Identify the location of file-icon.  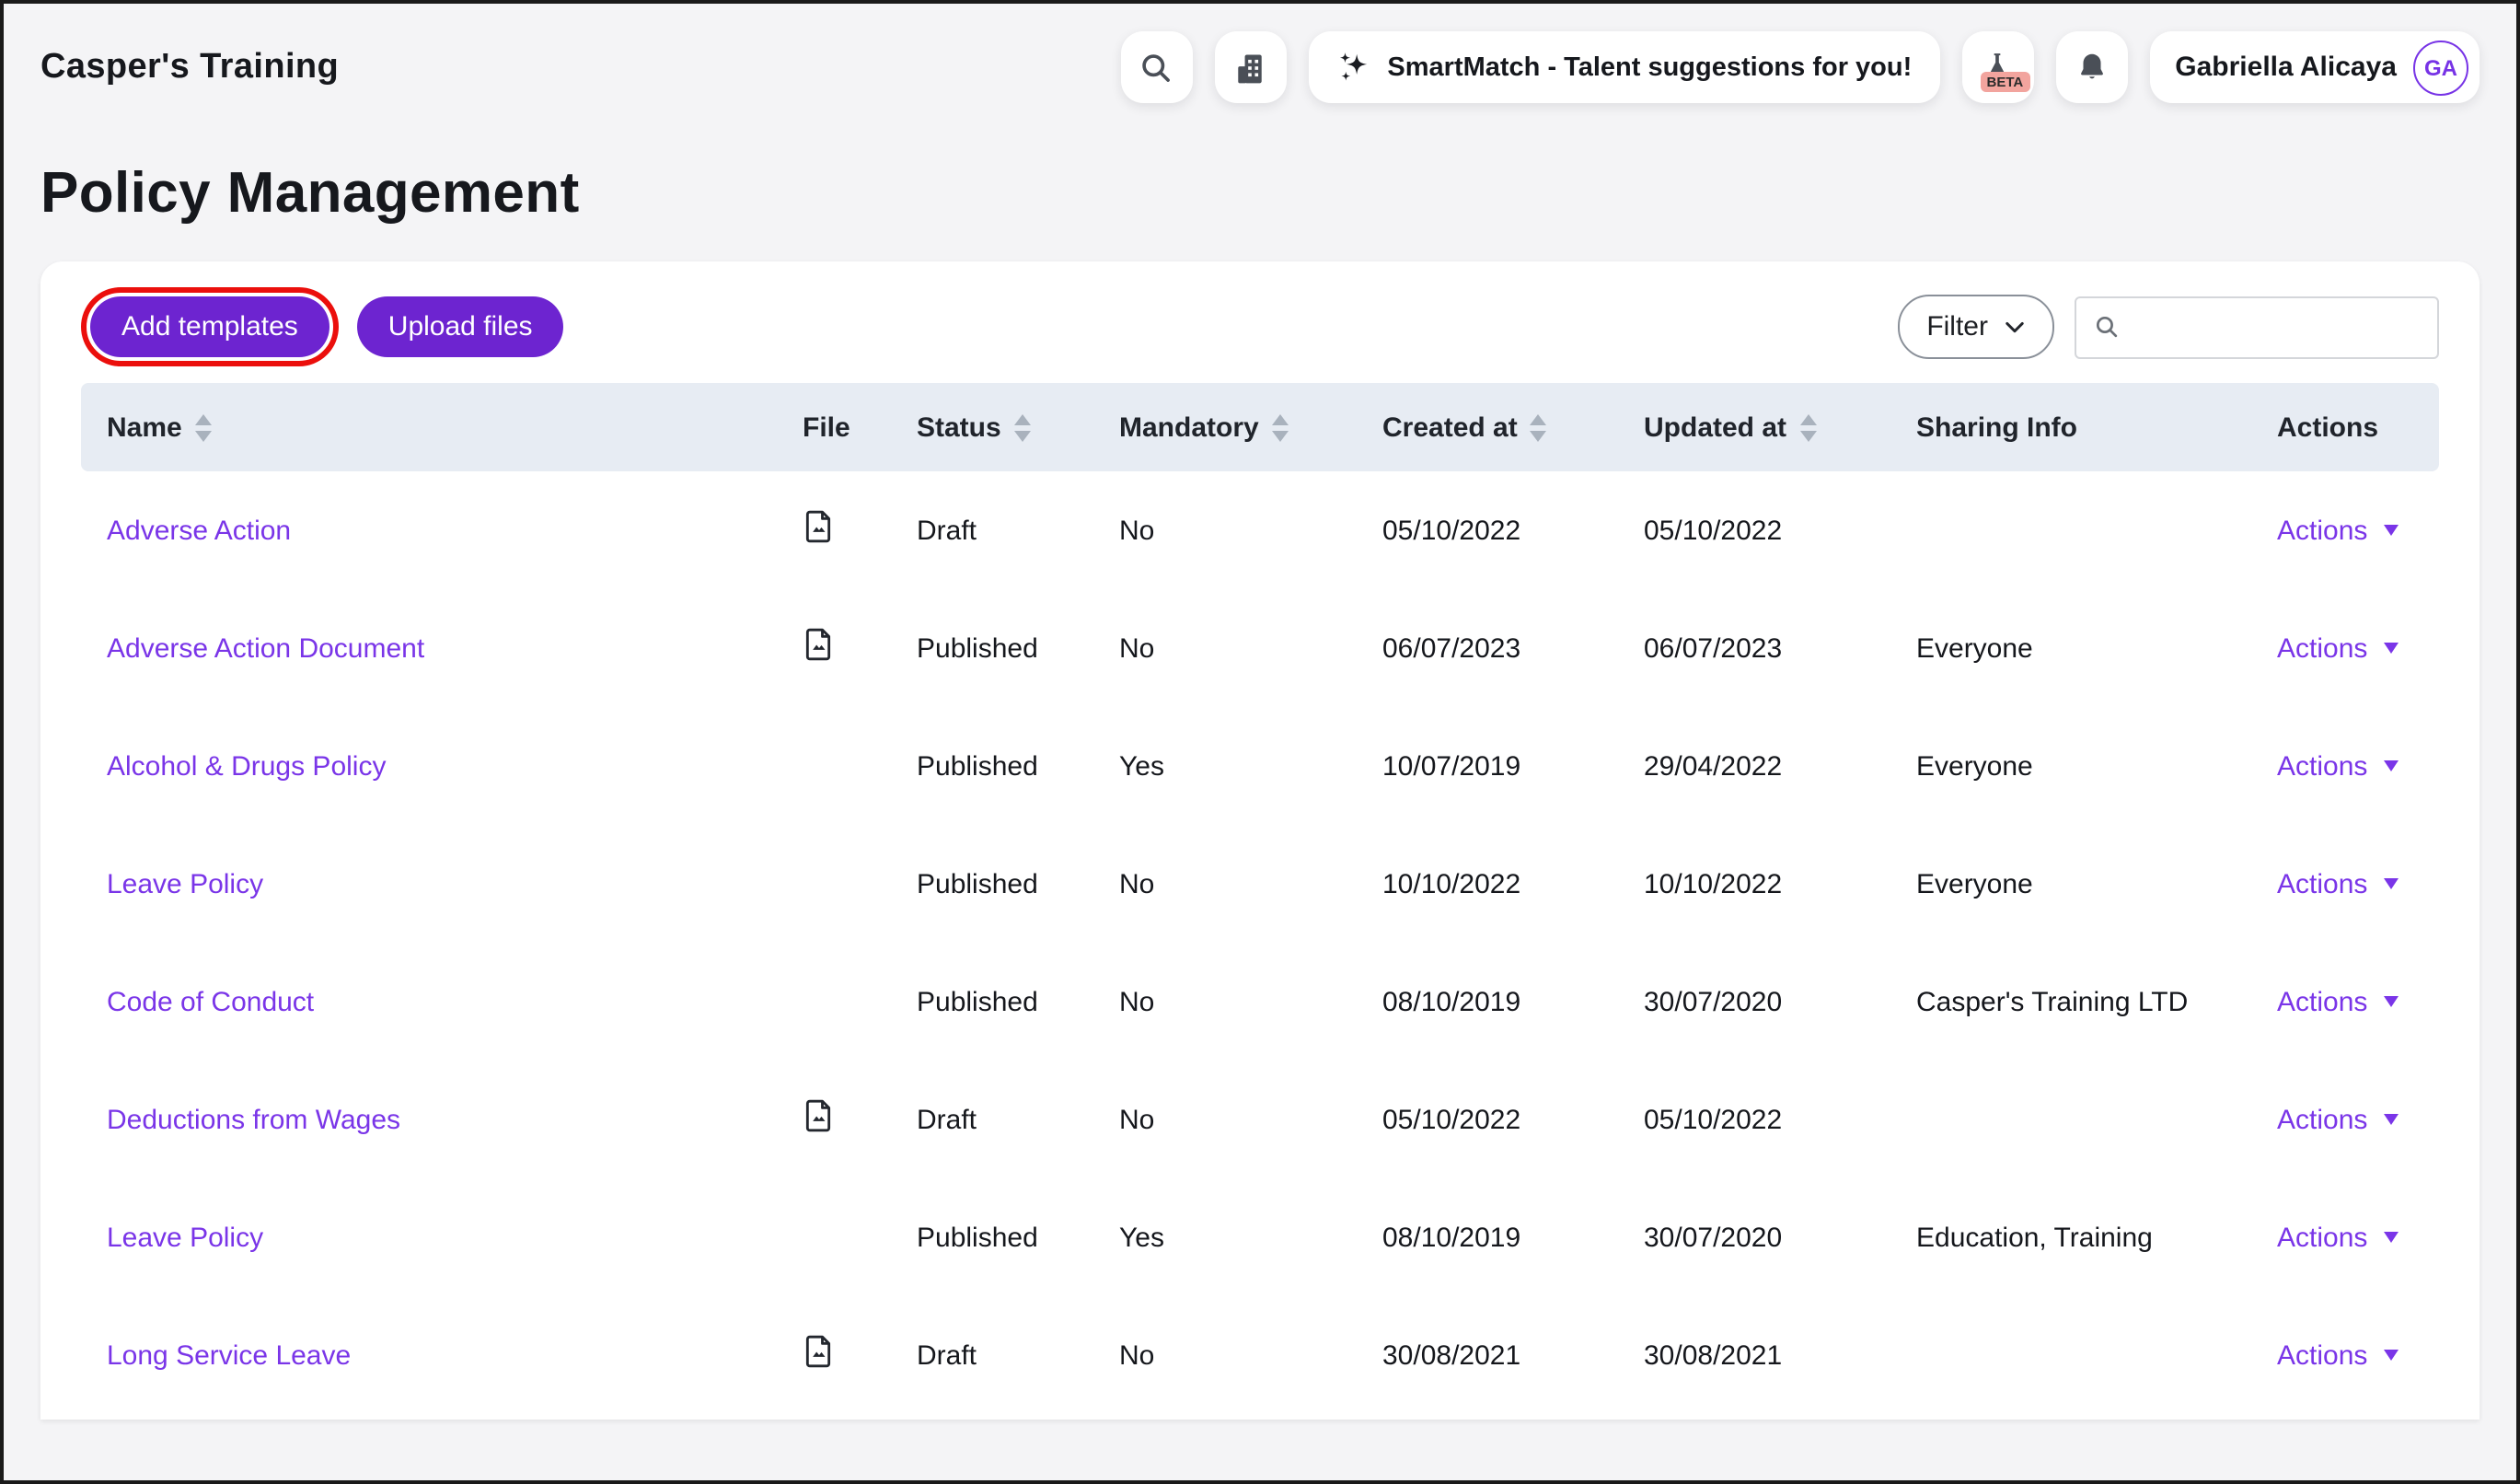
(818, 1115).